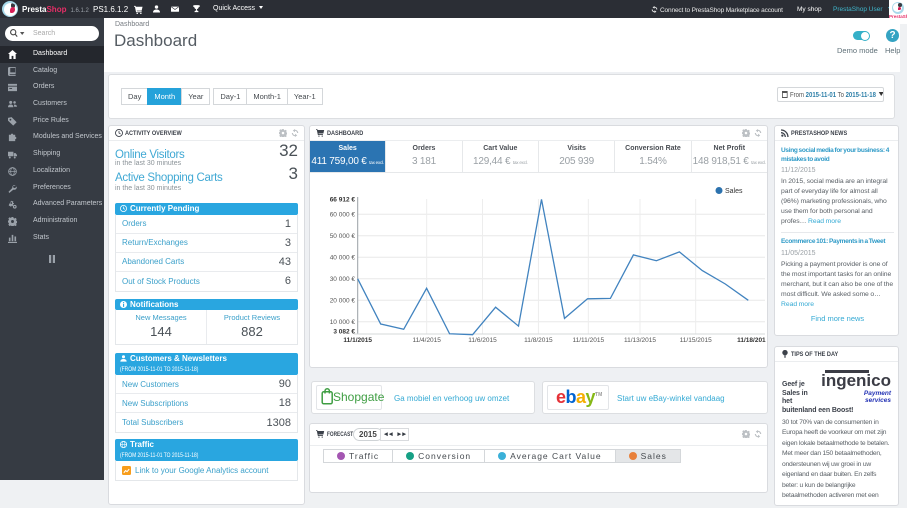 This screenshot has width=907, height=508. Describe the element at coordinates (343, 214) in the screenshot. I see `svg-text: 60 000 €` at that location.